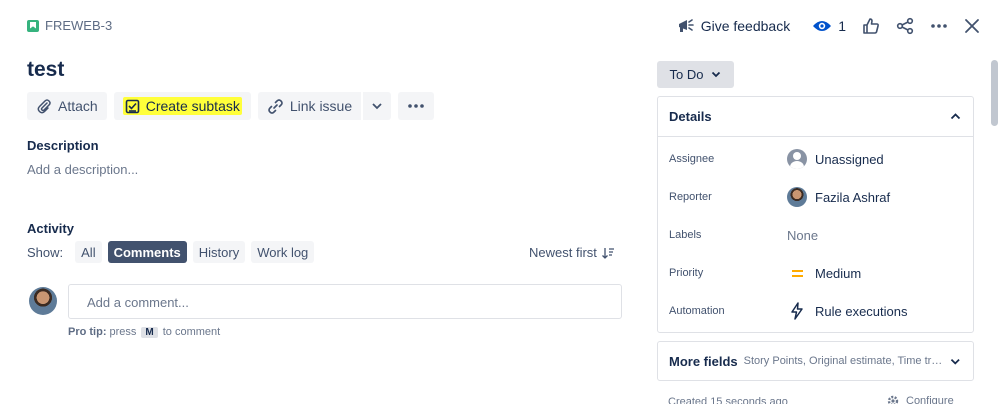  I want to click on close-icon, so click(972, 26).